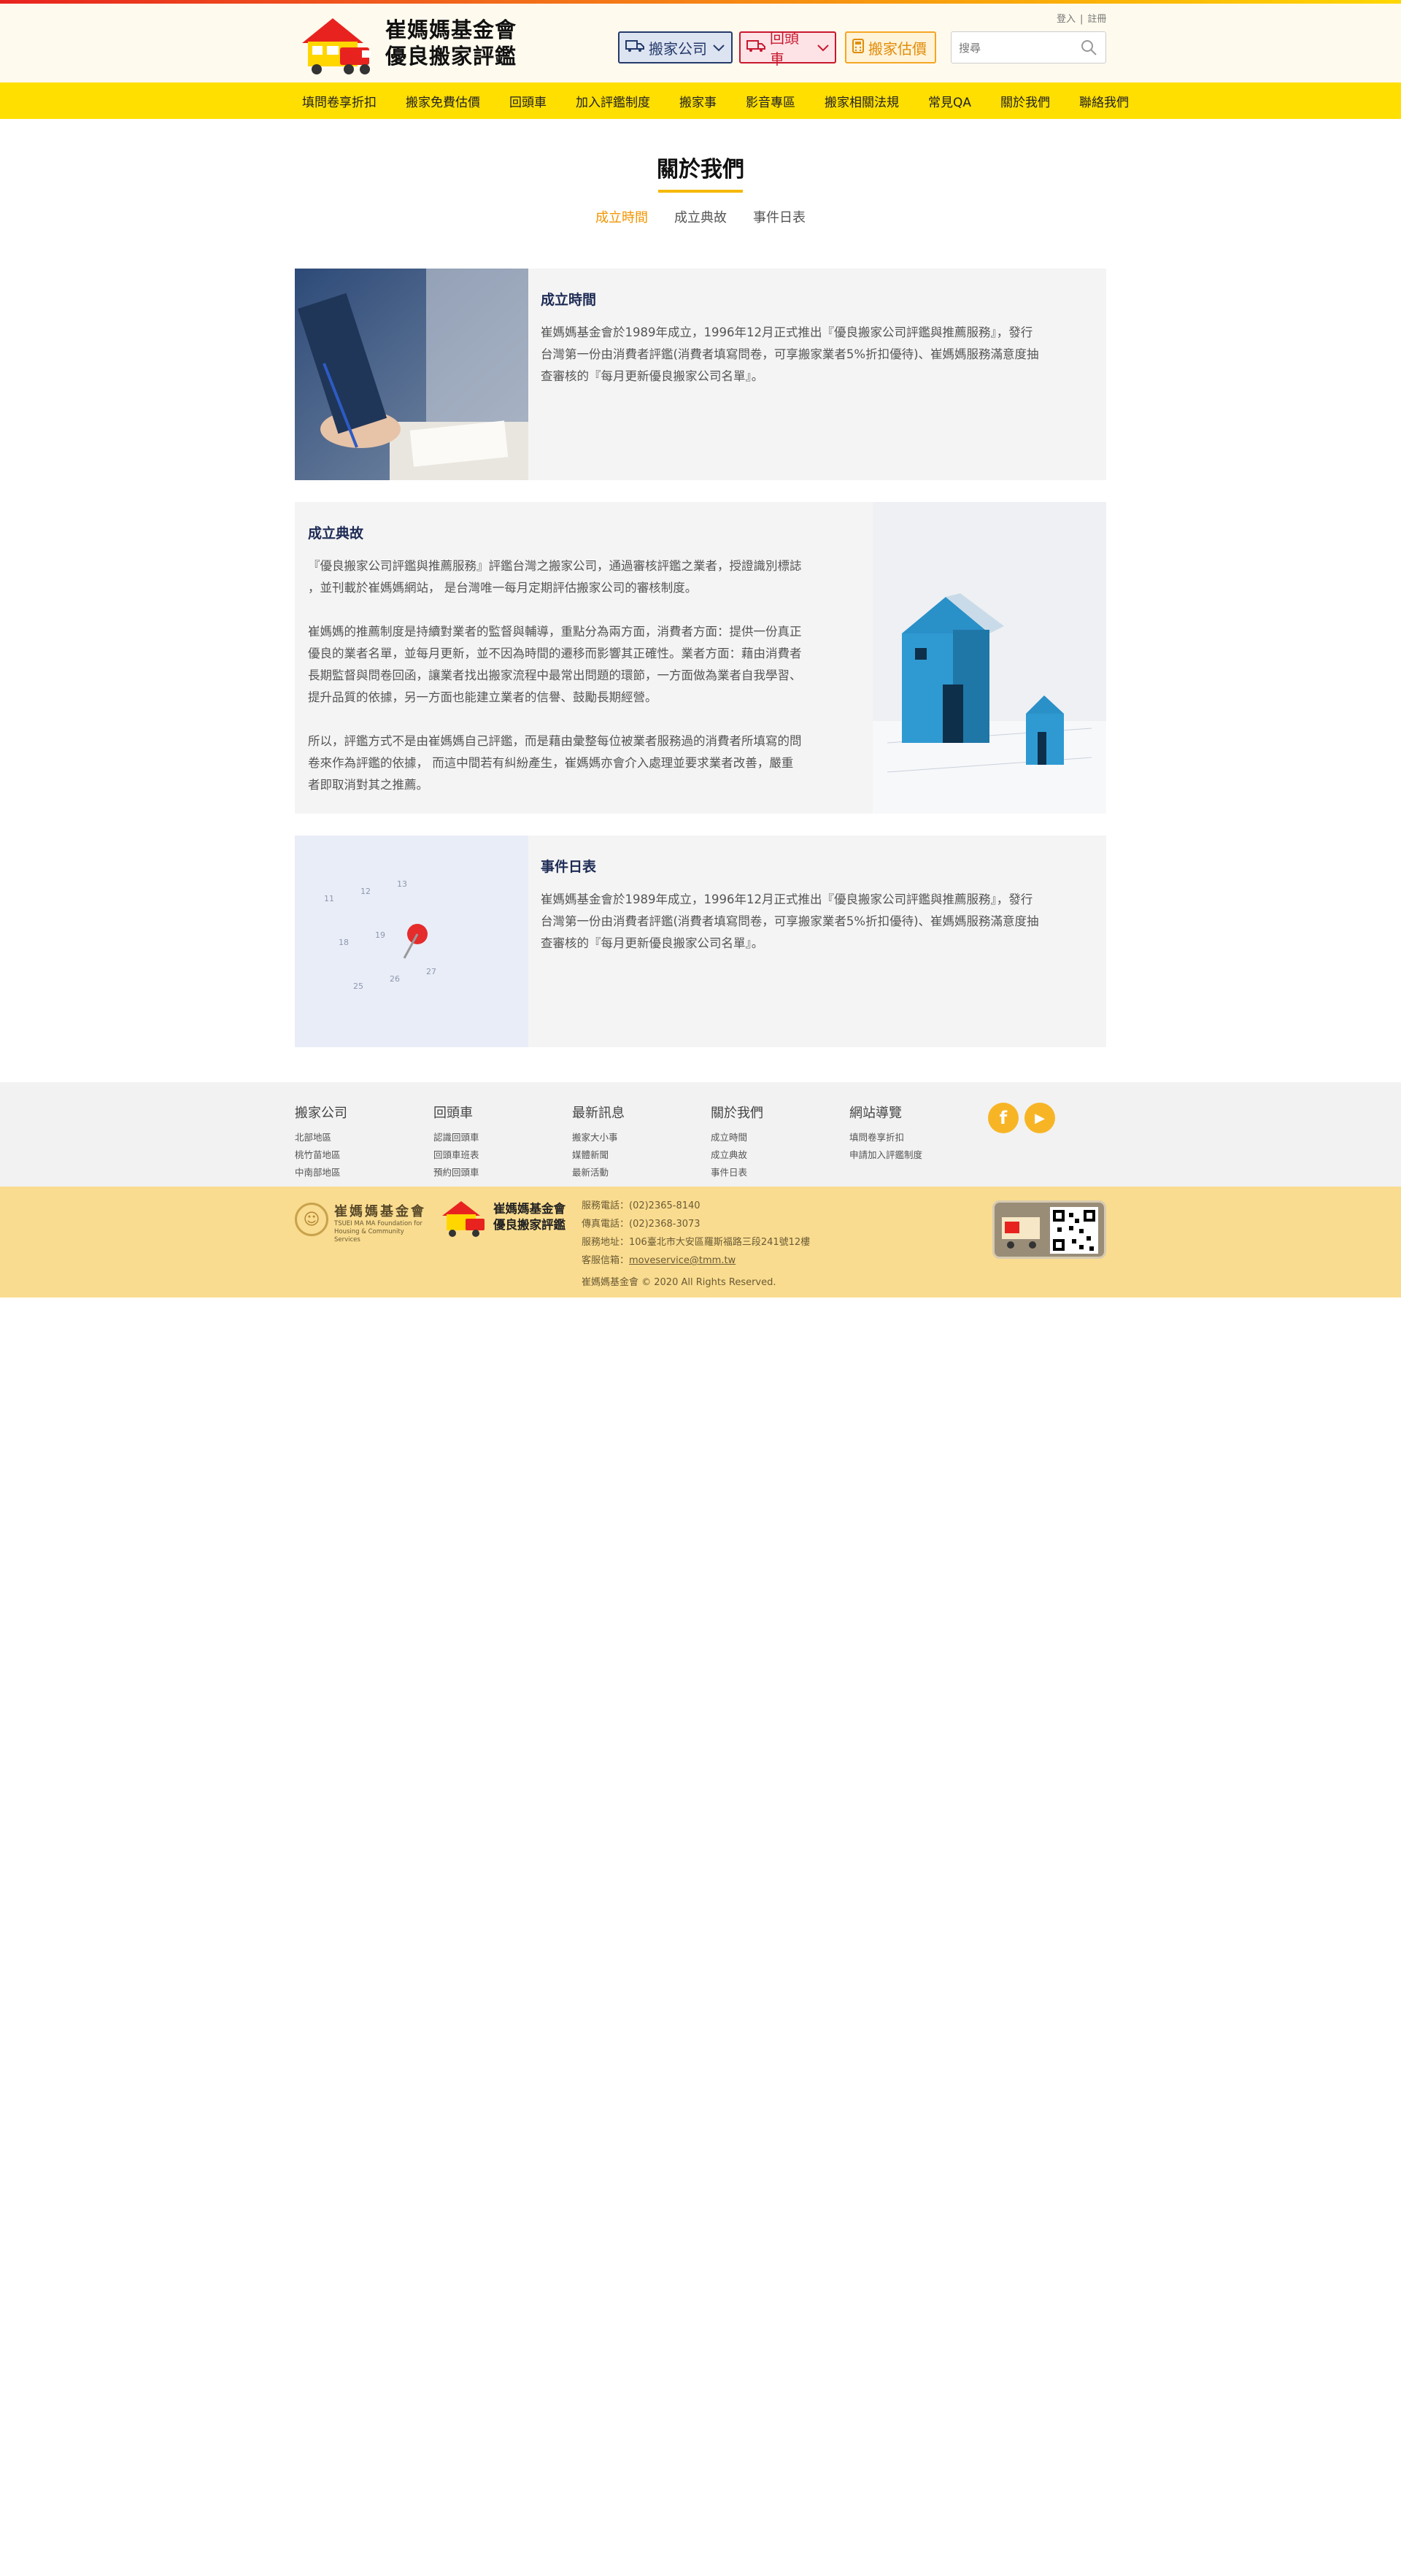  I want to click on logo-title: 崔媽媽基金會 優良搬家評鑑, so click(451, 43).